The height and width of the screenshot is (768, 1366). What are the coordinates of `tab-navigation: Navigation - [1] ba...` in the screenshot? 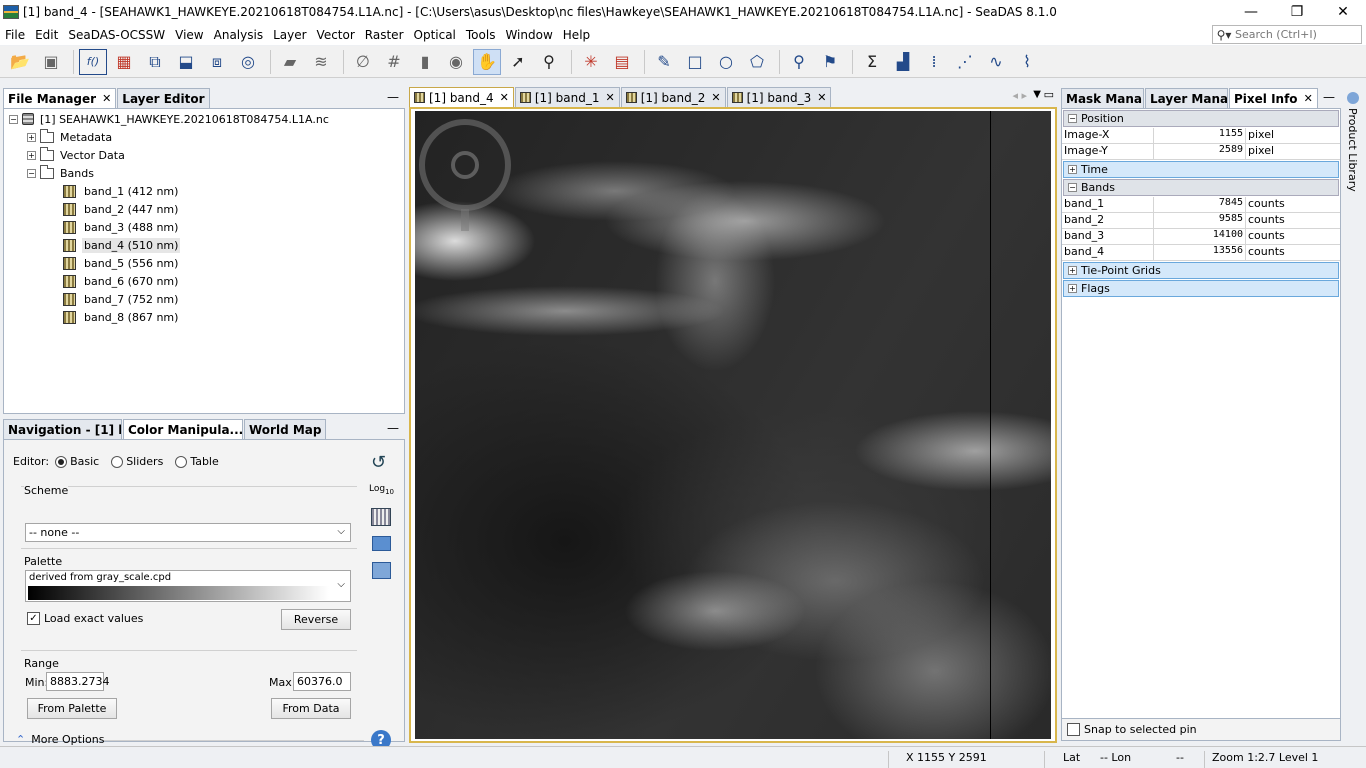 It's located at (62, 429).